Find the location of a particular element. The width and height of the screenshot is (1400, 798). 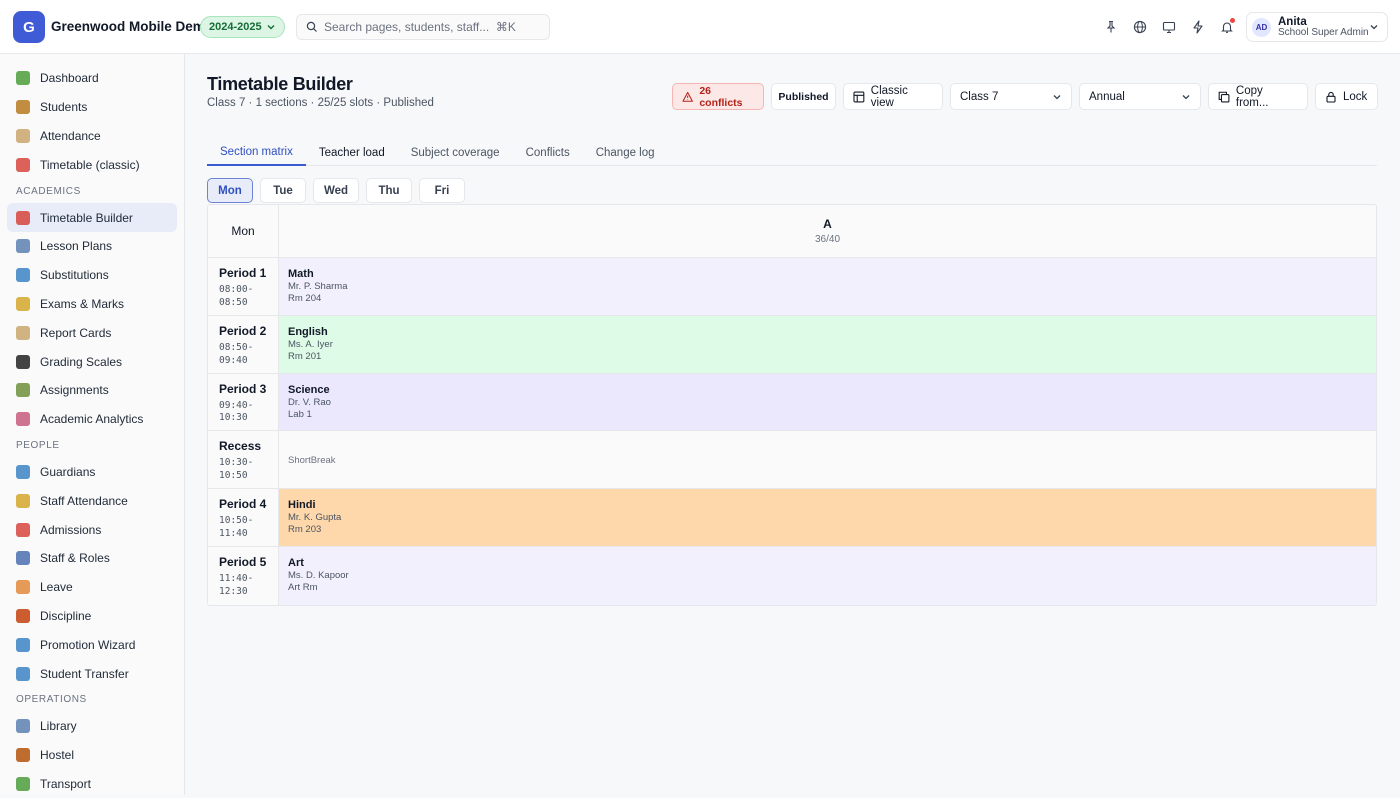

conflicts-button: 26 conflicts is located at coordinates (718, 96).